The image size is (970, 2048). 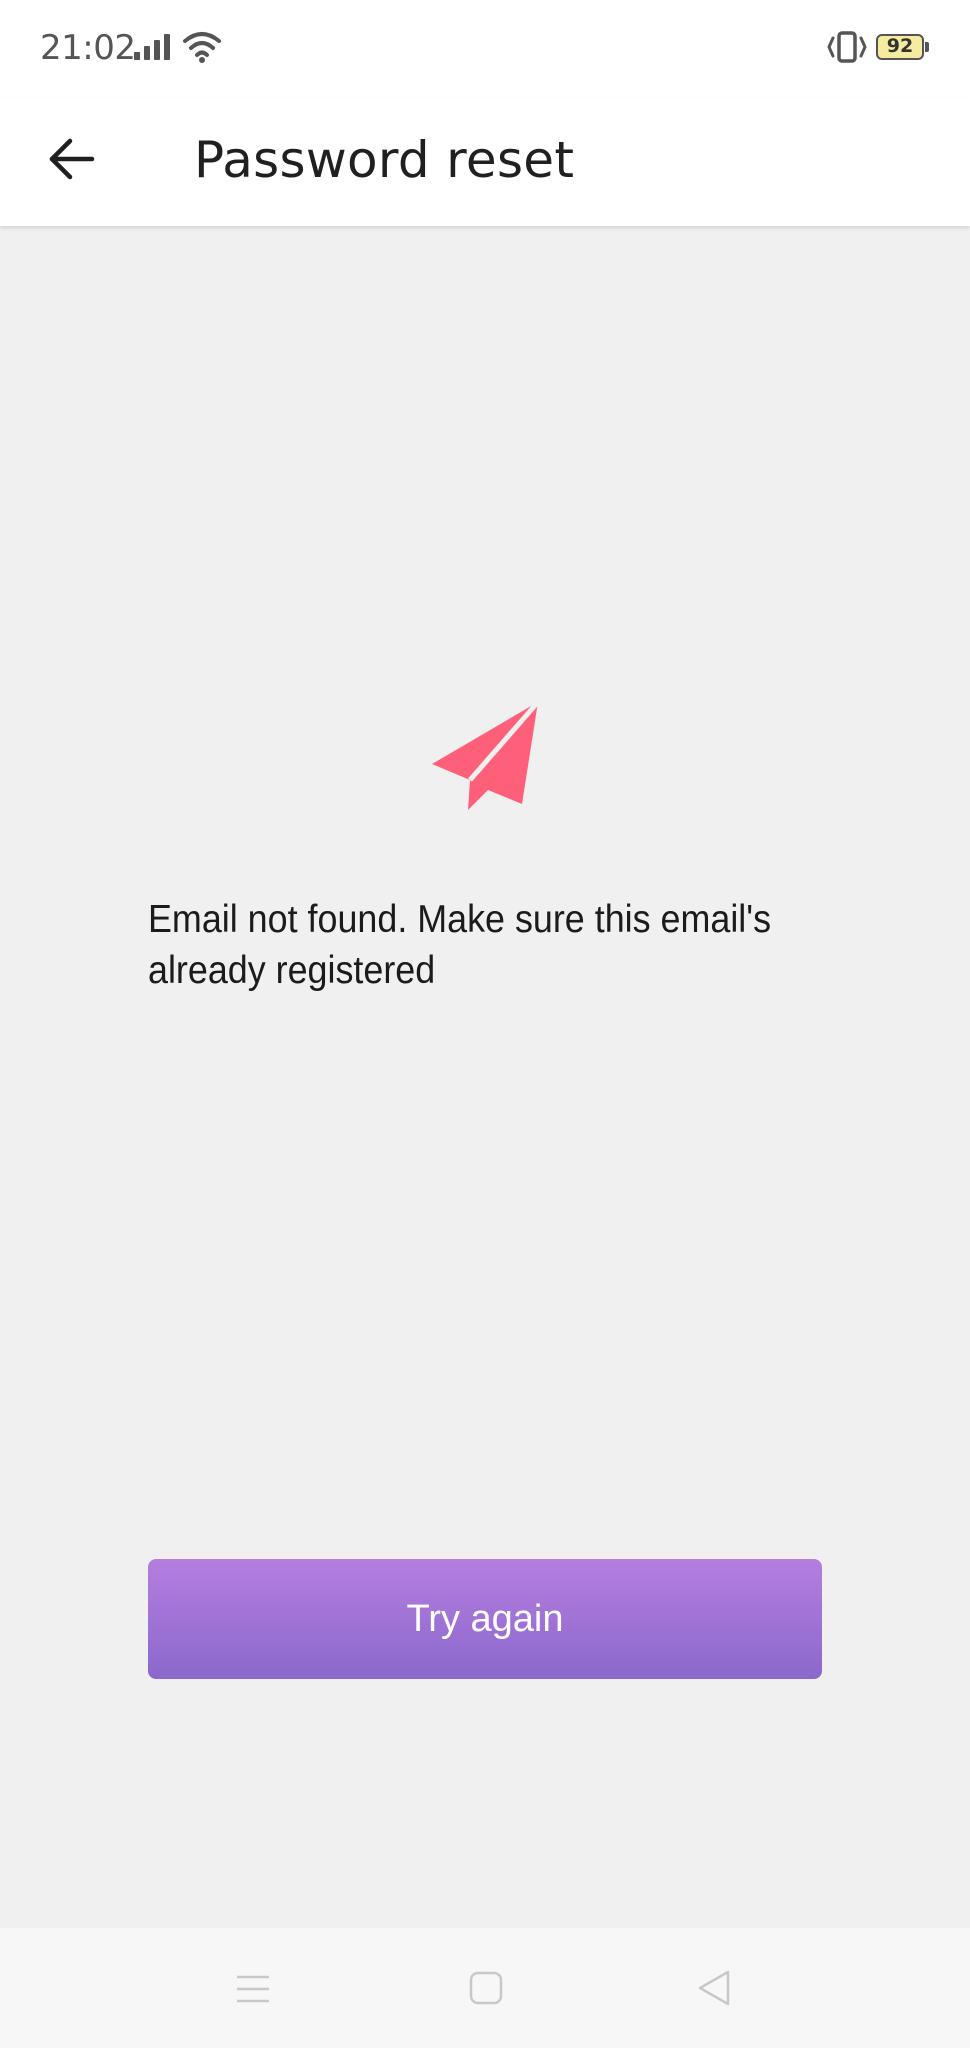 I want to click on arrow-left-icon, so click(x=72, y=159).